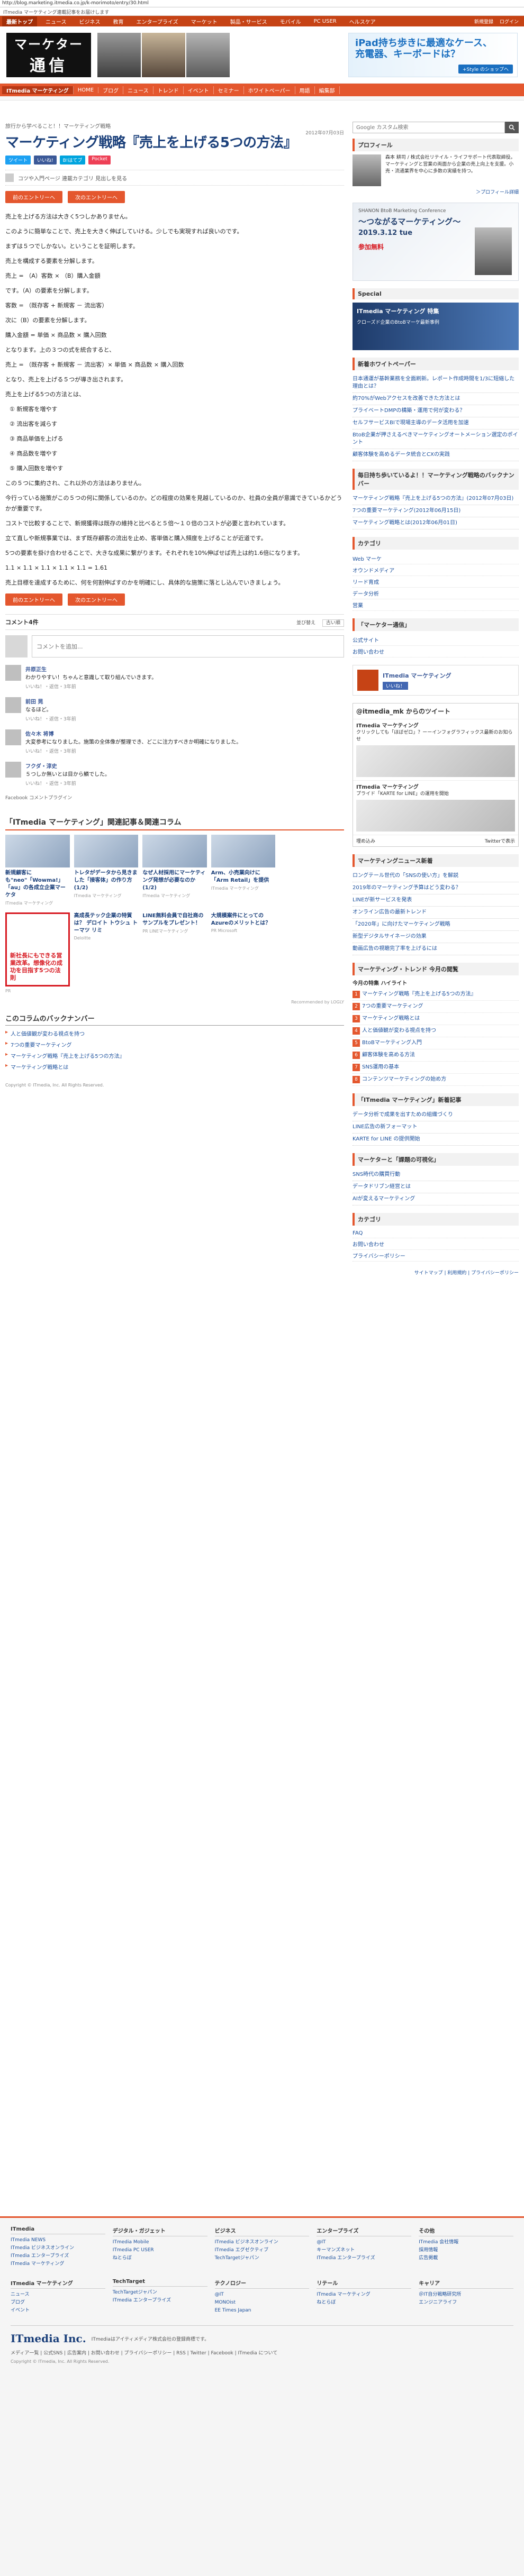  What do you see at coordinates (262, 2303) in the screenshot?
I see `footer-link: MONOist` at bounding box center [262, 2303].